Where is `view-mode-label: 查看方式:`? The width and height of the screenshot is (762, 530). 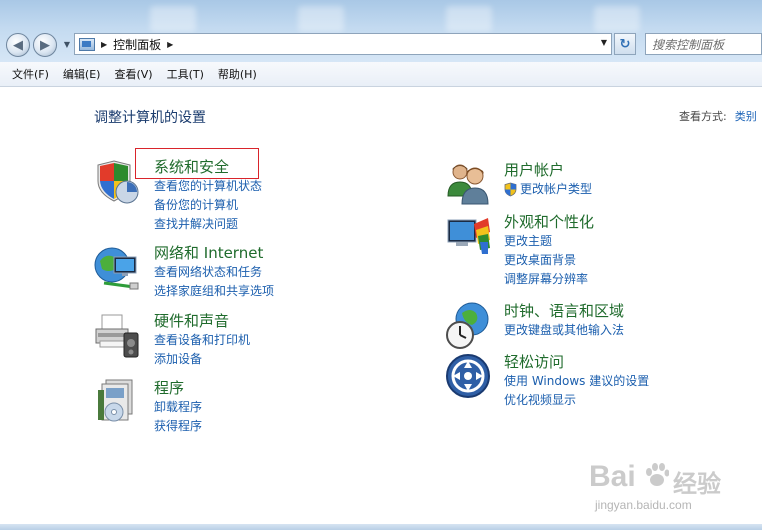
view-mode-label: 查看方式: is located at coordinates (703, 116).